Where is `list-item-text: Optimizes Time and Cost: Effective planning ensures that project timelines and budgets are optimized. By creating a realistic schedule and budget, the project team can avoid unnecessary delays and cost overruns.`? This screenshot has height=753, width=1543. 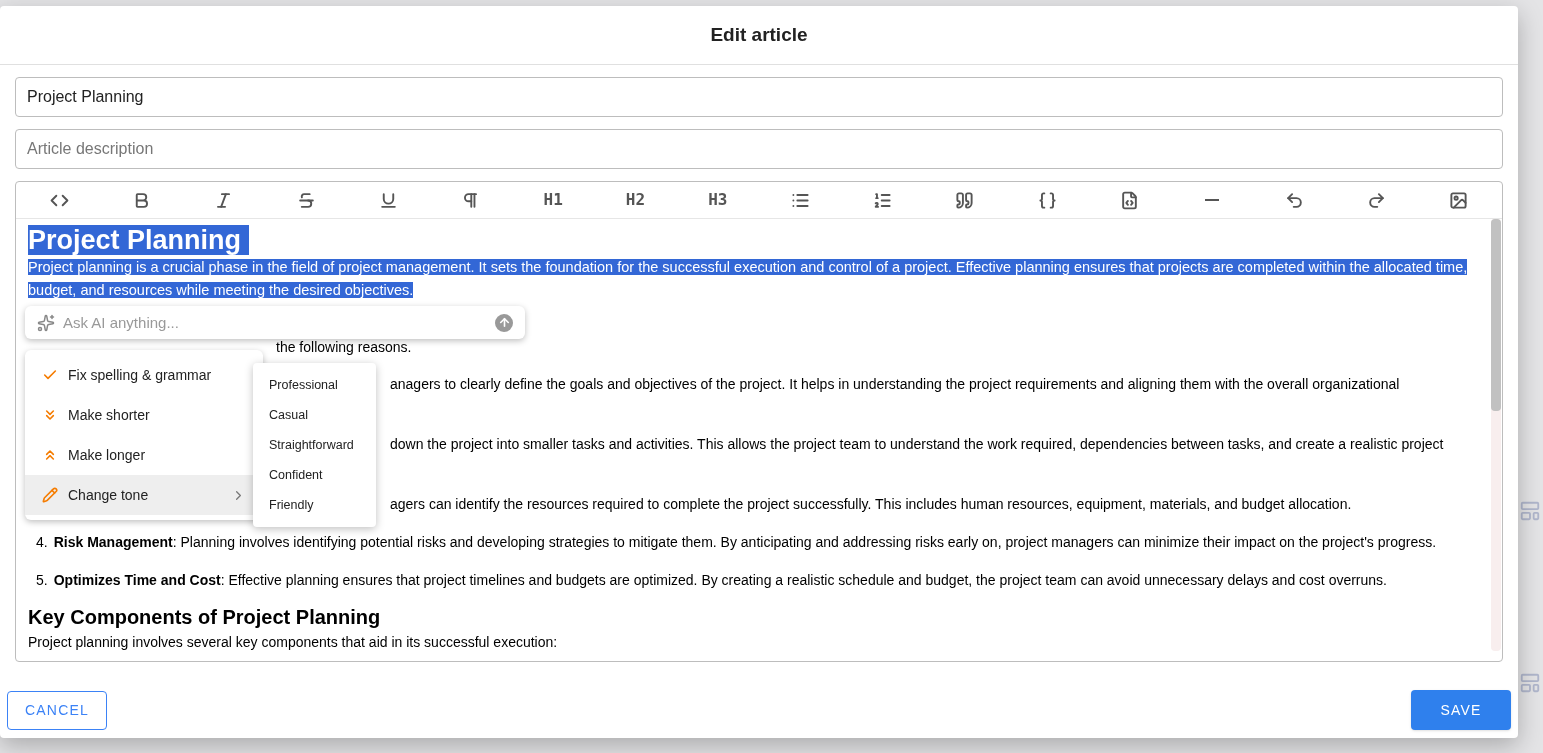
list-item-text: Optimizes Time and Cost: Effective planning ensures that project timelines and budgets are optimized. By creating a realistic schedule and budget, the project team can avoid unnecessary delays and cost overruns. is located at coordinates (720, 580).